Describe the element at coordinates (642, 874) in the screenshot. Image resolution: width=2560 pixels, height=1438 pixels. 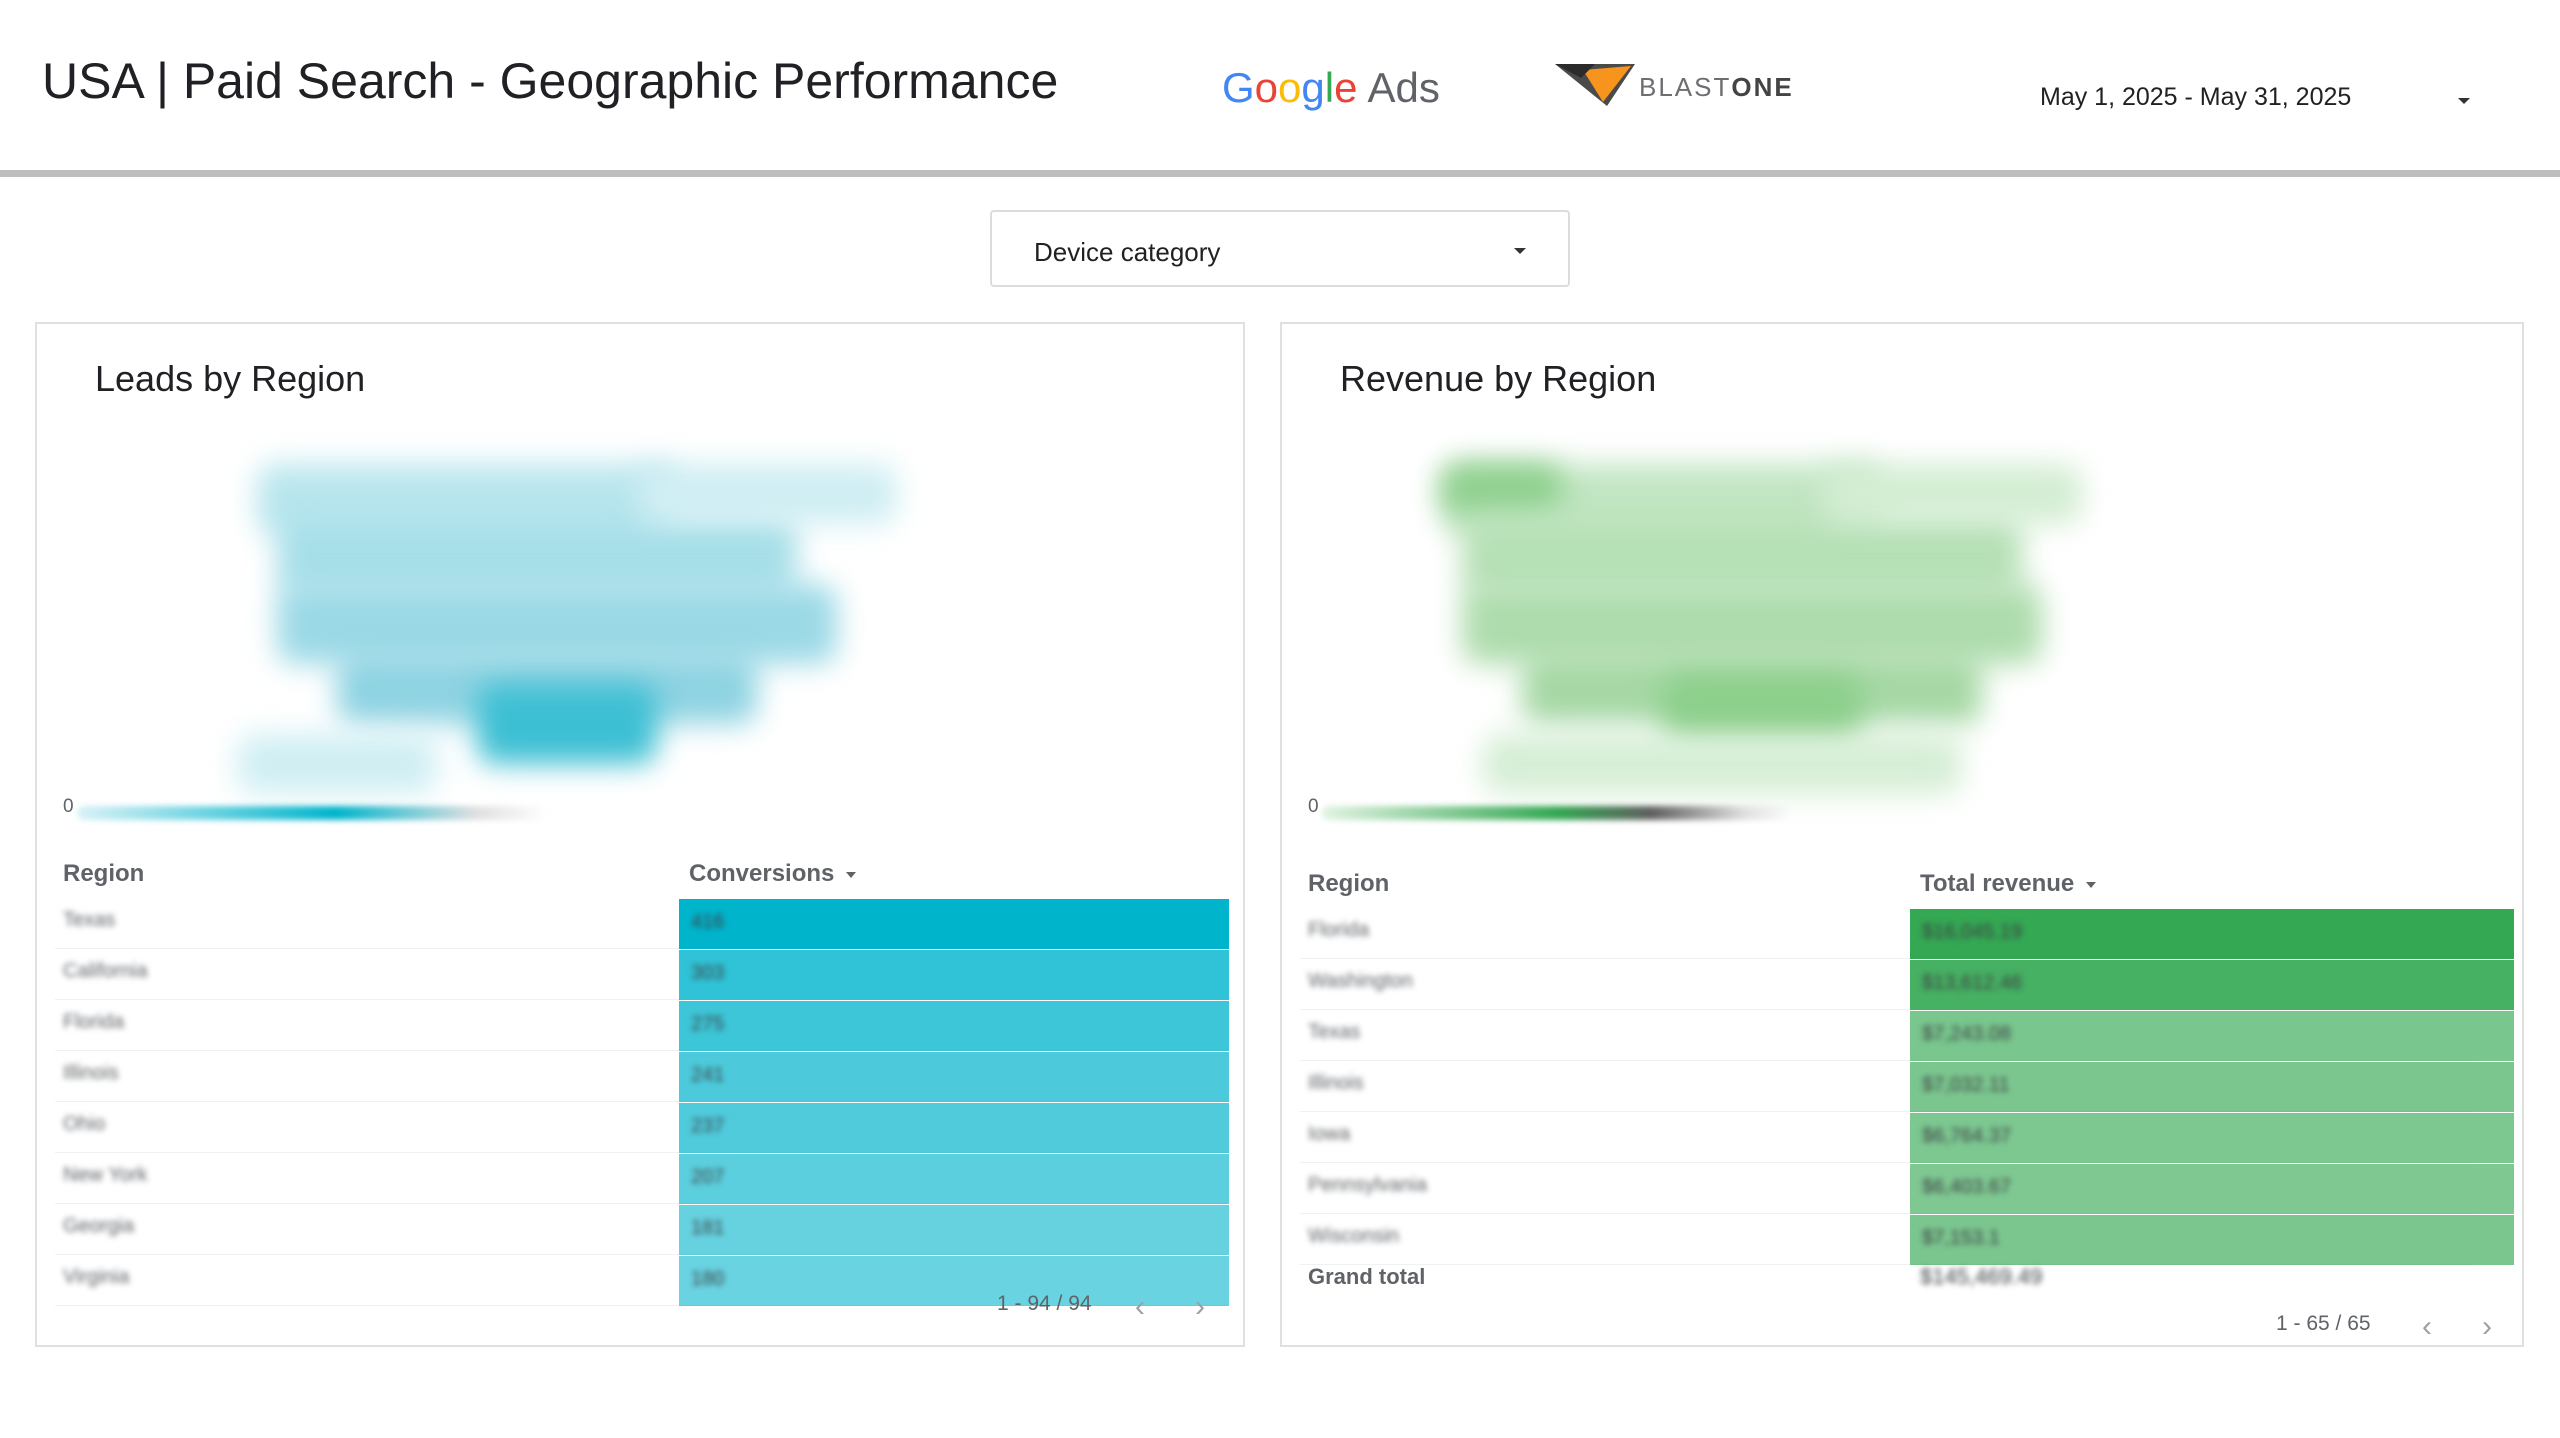
I see `table-header: Region Conversions` at that location.